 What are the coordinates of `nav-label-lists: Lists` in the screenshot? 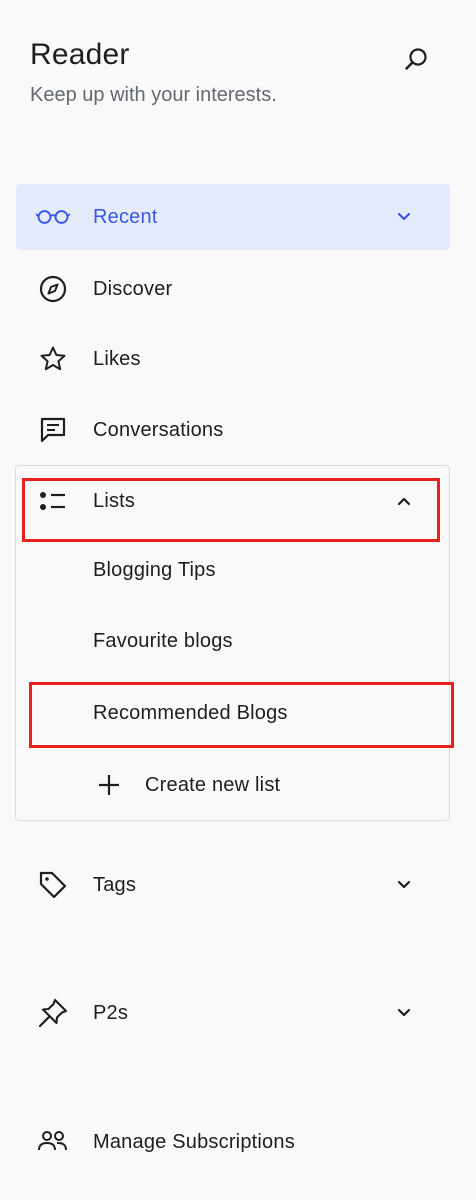 It's located at (114, 500).